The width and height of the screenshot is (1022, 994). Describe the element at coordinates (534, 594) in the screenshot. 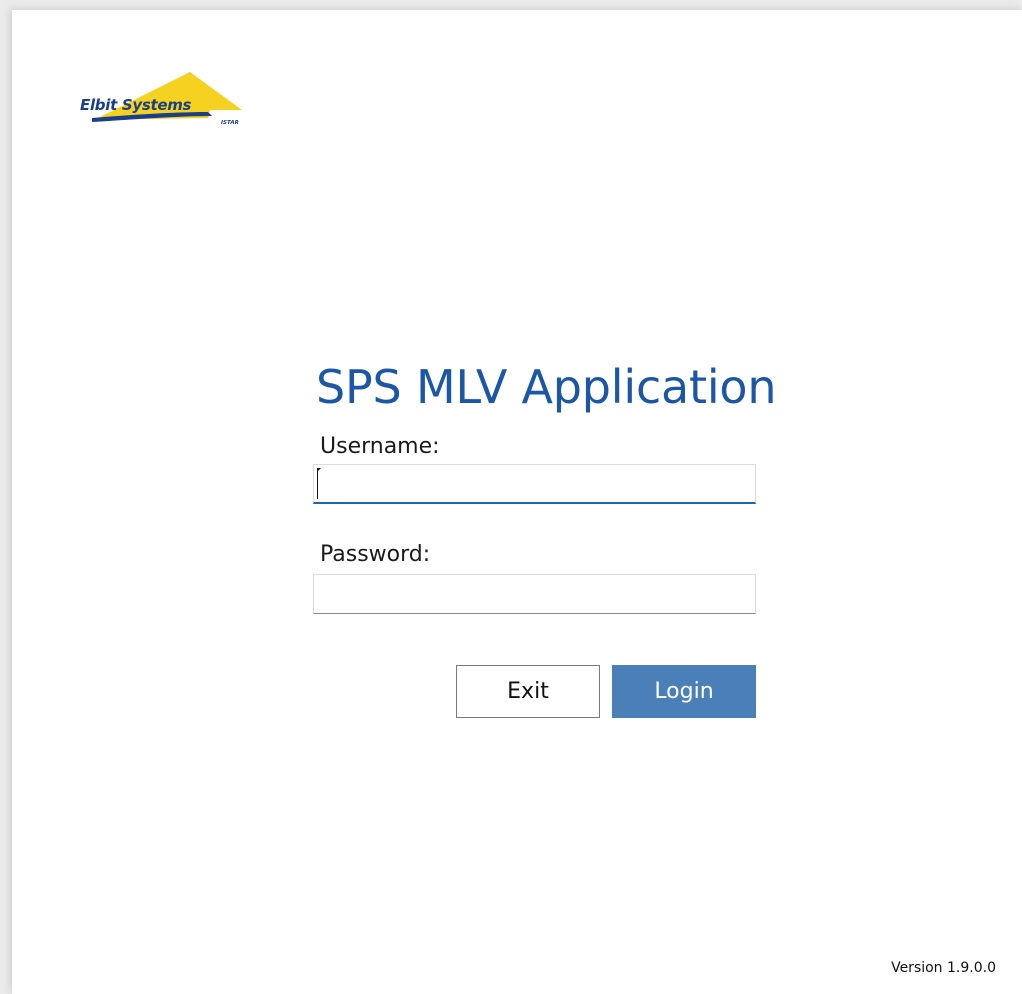

I see `password-input` at that location.